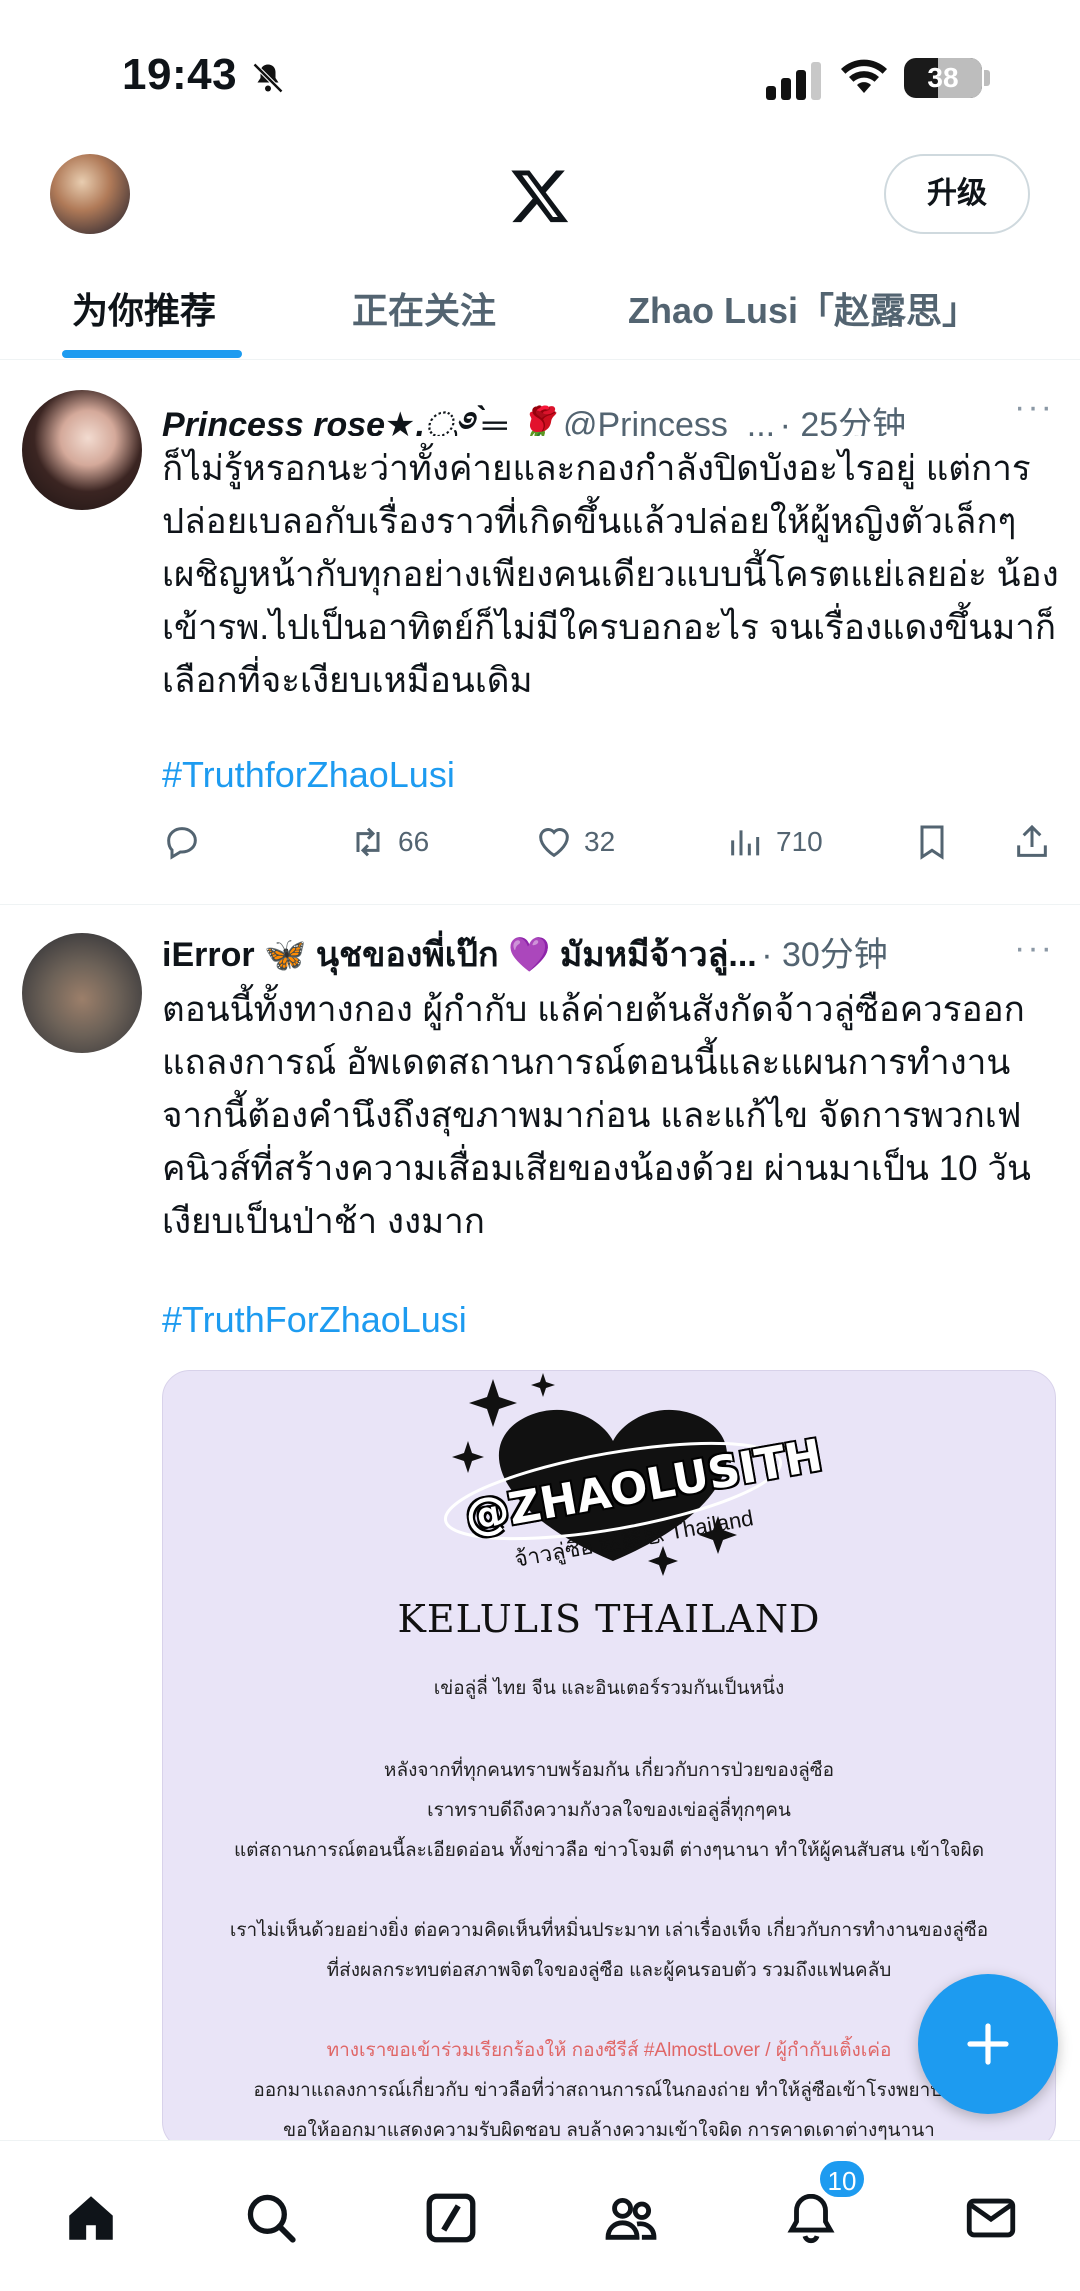 Image resolution: width=1080 pixels, height=2291 pixels. What do you see at coordinates (144, 308) in the screenshot?
I see `tab-for-you: 为你推荐` at bounding box center [144, 308].